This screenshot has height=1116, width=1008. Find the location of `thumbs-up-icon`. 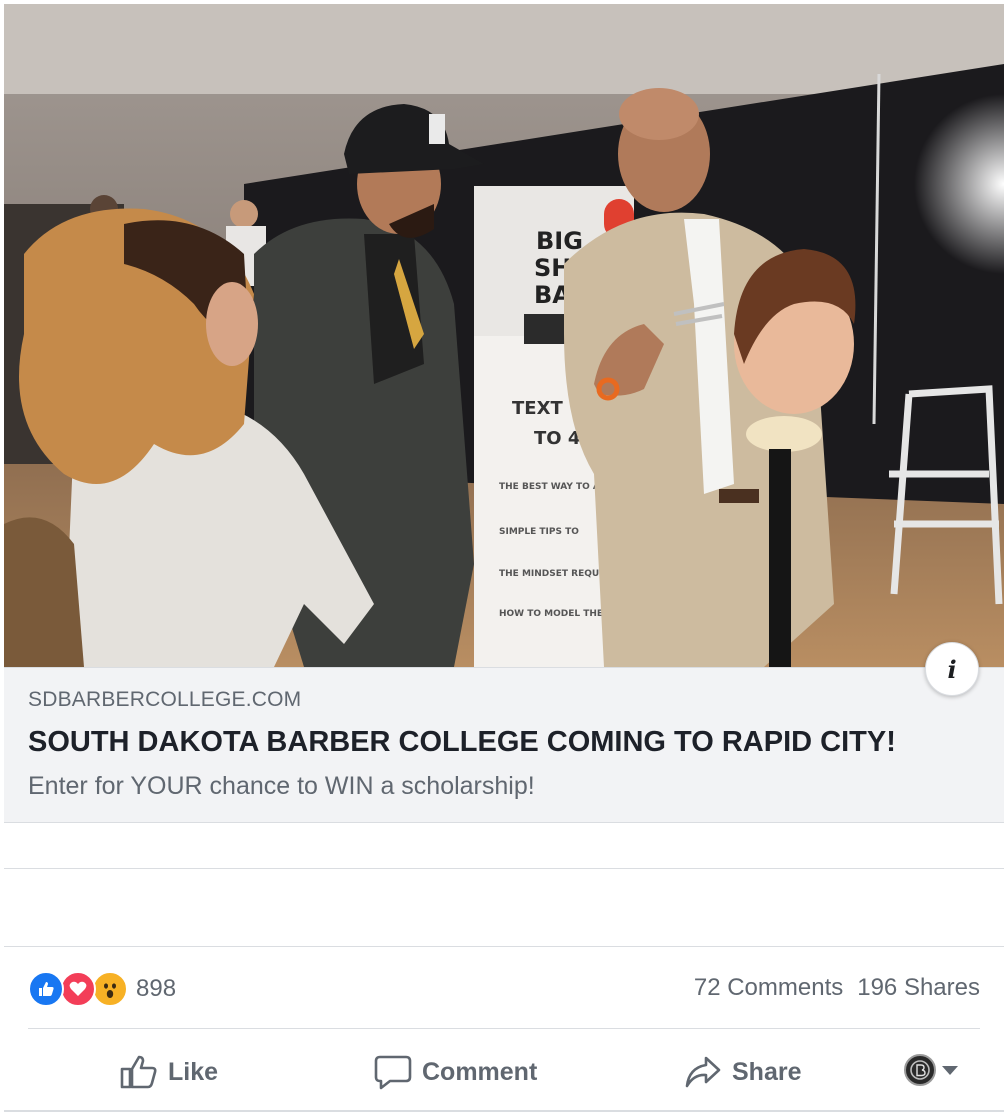

thumbs-up-icon is located at coordinates (138, 1072).